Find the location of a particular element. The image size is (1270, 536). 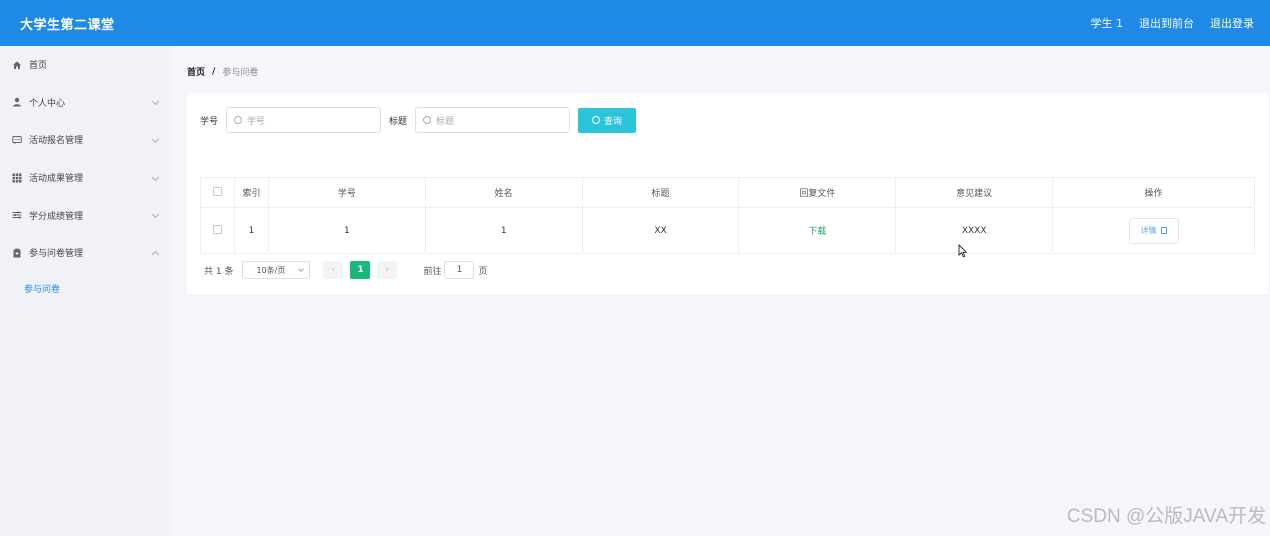

sidebar-item-activity-signup: 活动报名管理 is located at coordinates (86, 140).